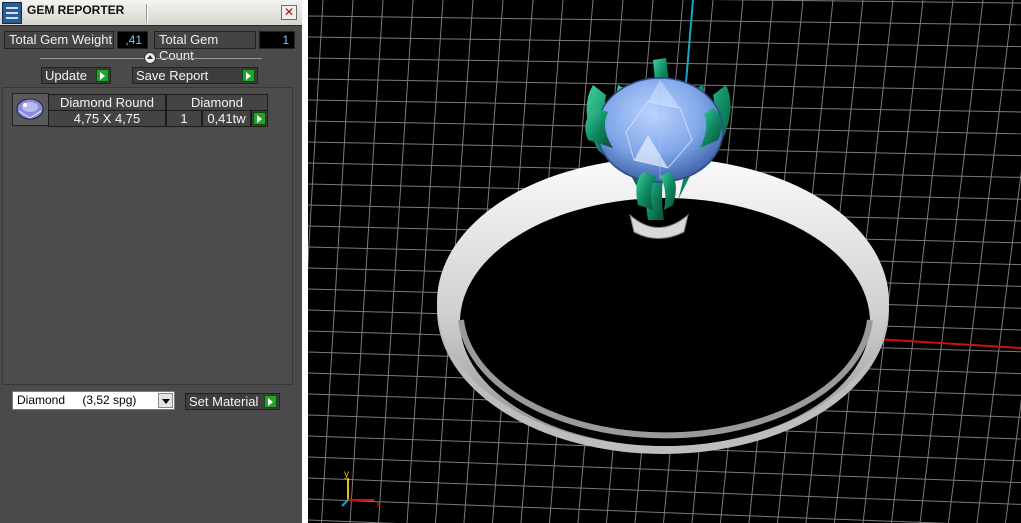 The width and height of the screenshot is (1021, 523). What do you see at coordinates (76, 10) in the screenshot?
I see `window-title: GEM REPORTER` at bounding box center [76, 10].